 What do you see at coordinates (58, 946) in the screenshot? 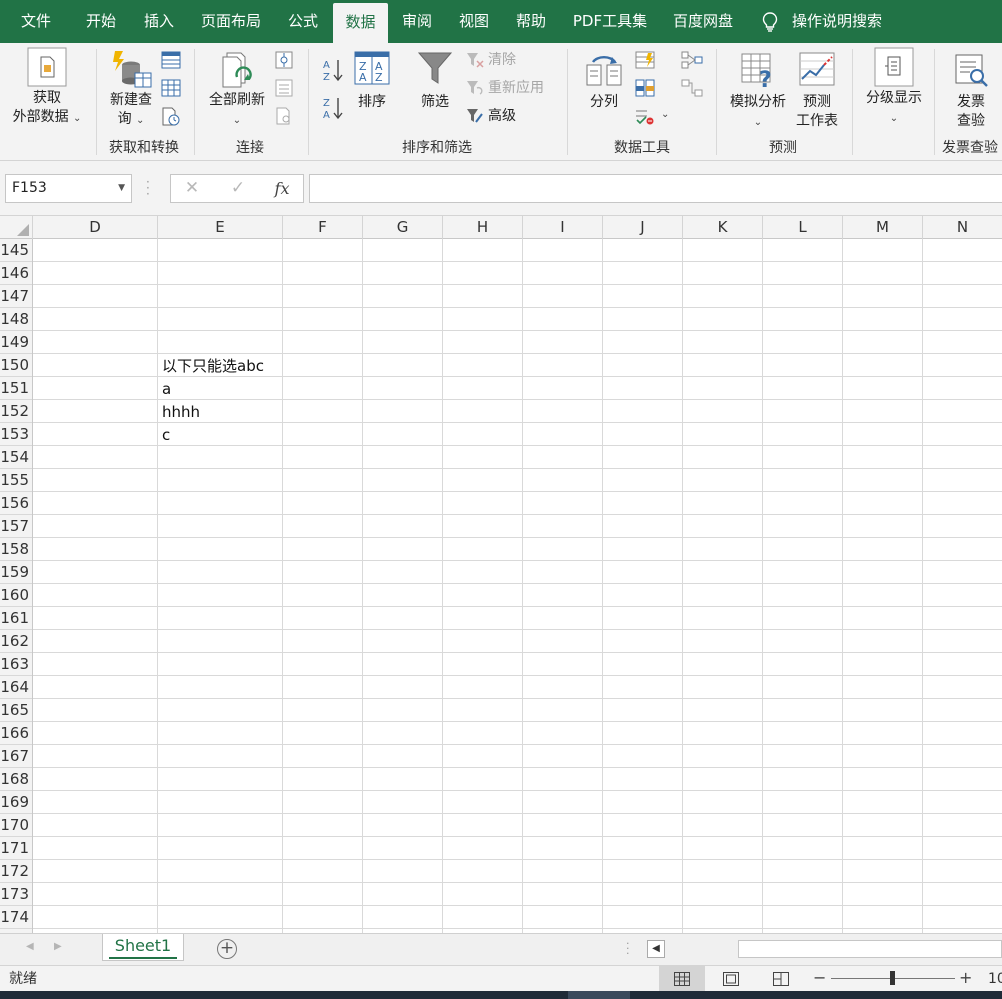
I see `scroll-sheets-right-icon: ▶` at bounding box center [58, 946].